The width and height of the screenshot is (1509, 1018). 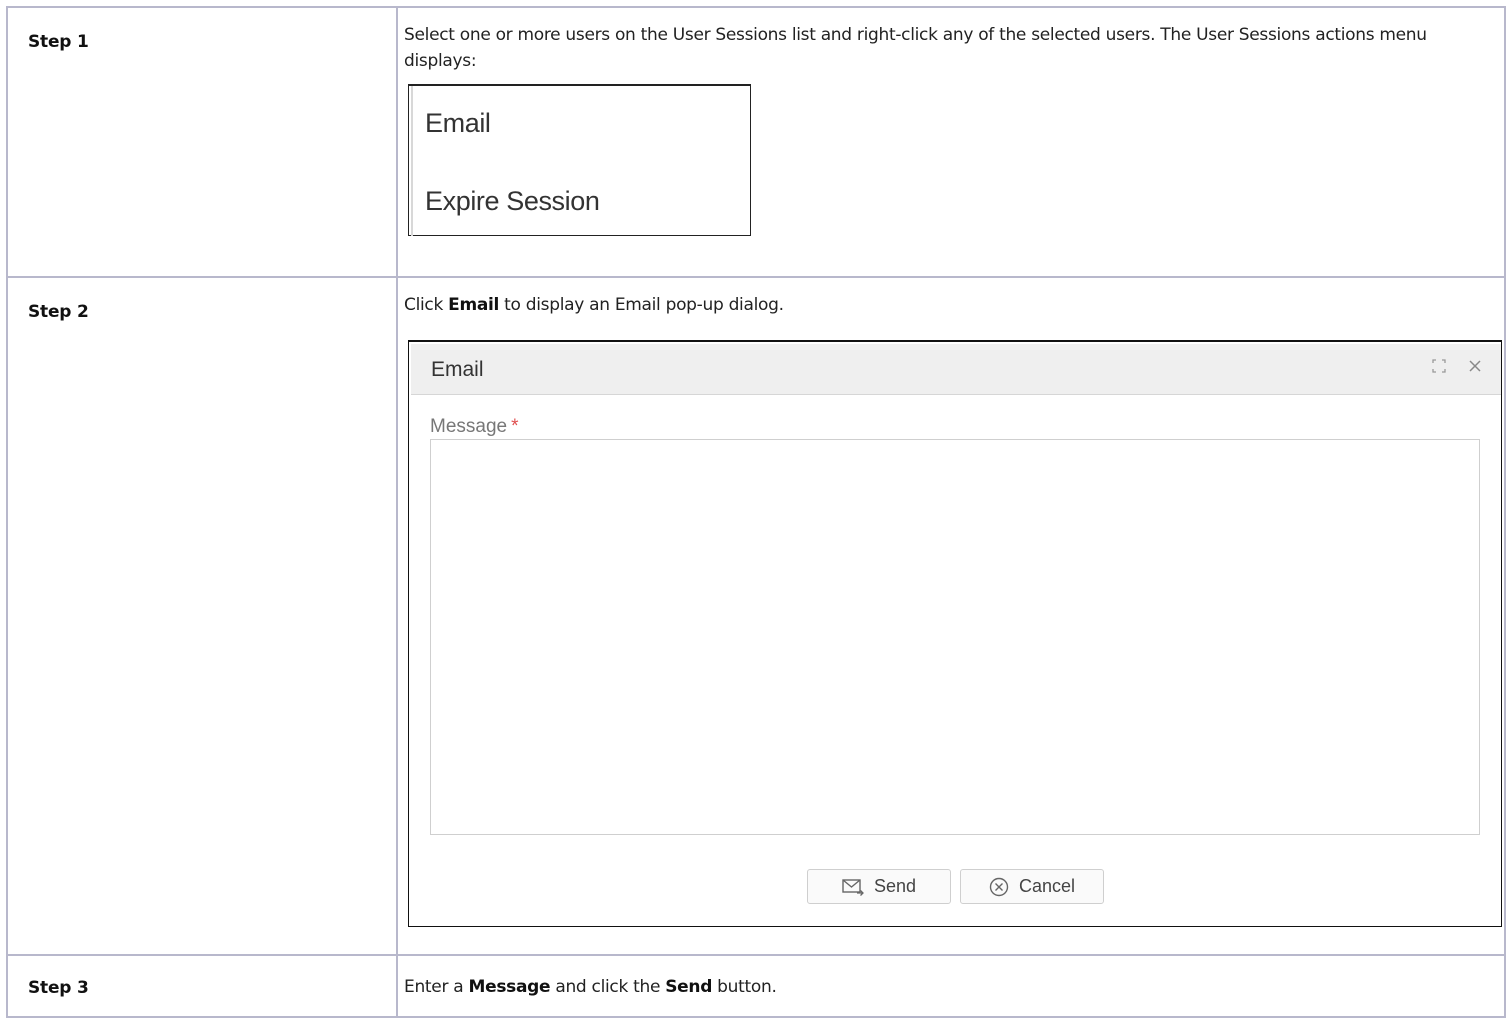 I want to click on cancel-button: Cancel, so click(x=1032, y=886).